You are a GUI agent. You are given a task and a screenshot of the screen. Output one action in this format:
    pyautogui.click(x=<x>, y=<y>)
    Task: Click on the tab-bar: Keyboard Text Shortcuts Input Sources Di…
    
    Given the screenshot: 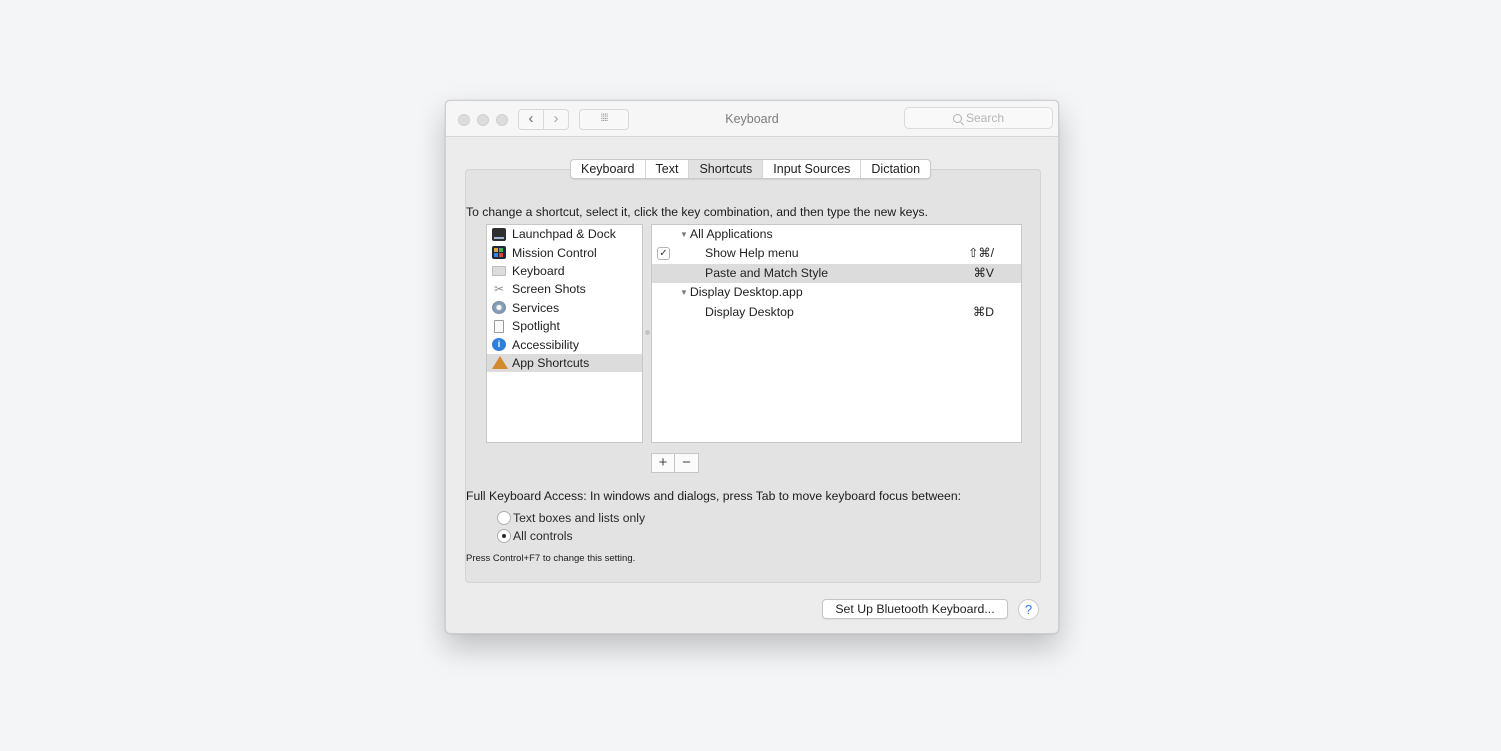 What is the action you would take?
    pyautogui.click(x=751, y=169)
    